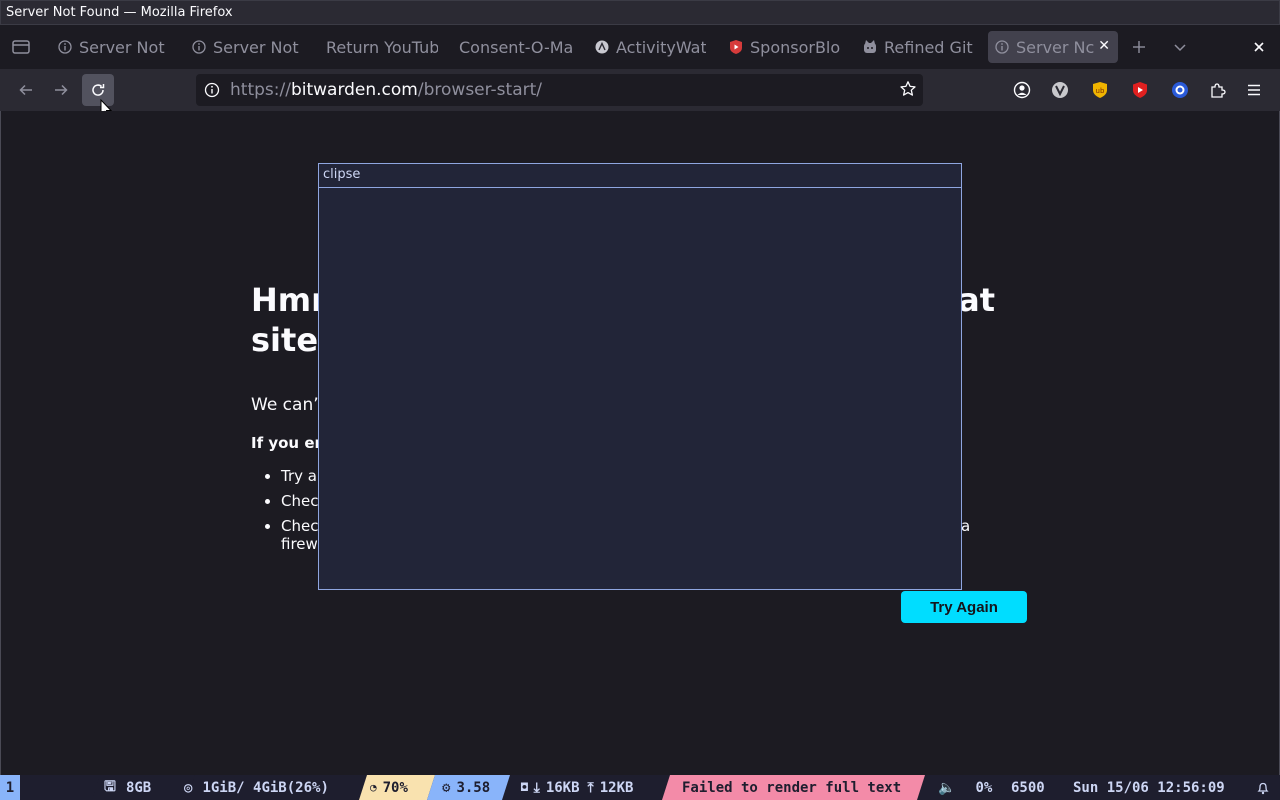 This screenshot has width=1280, height=800. I want to click on back-button, so click(26, 90).